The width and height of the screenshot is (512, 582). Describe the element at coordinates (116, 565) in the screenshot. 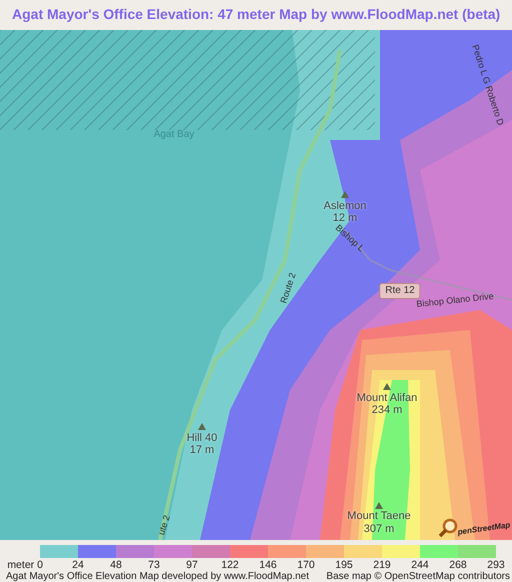

I see `legend-tick: 48` at that location.